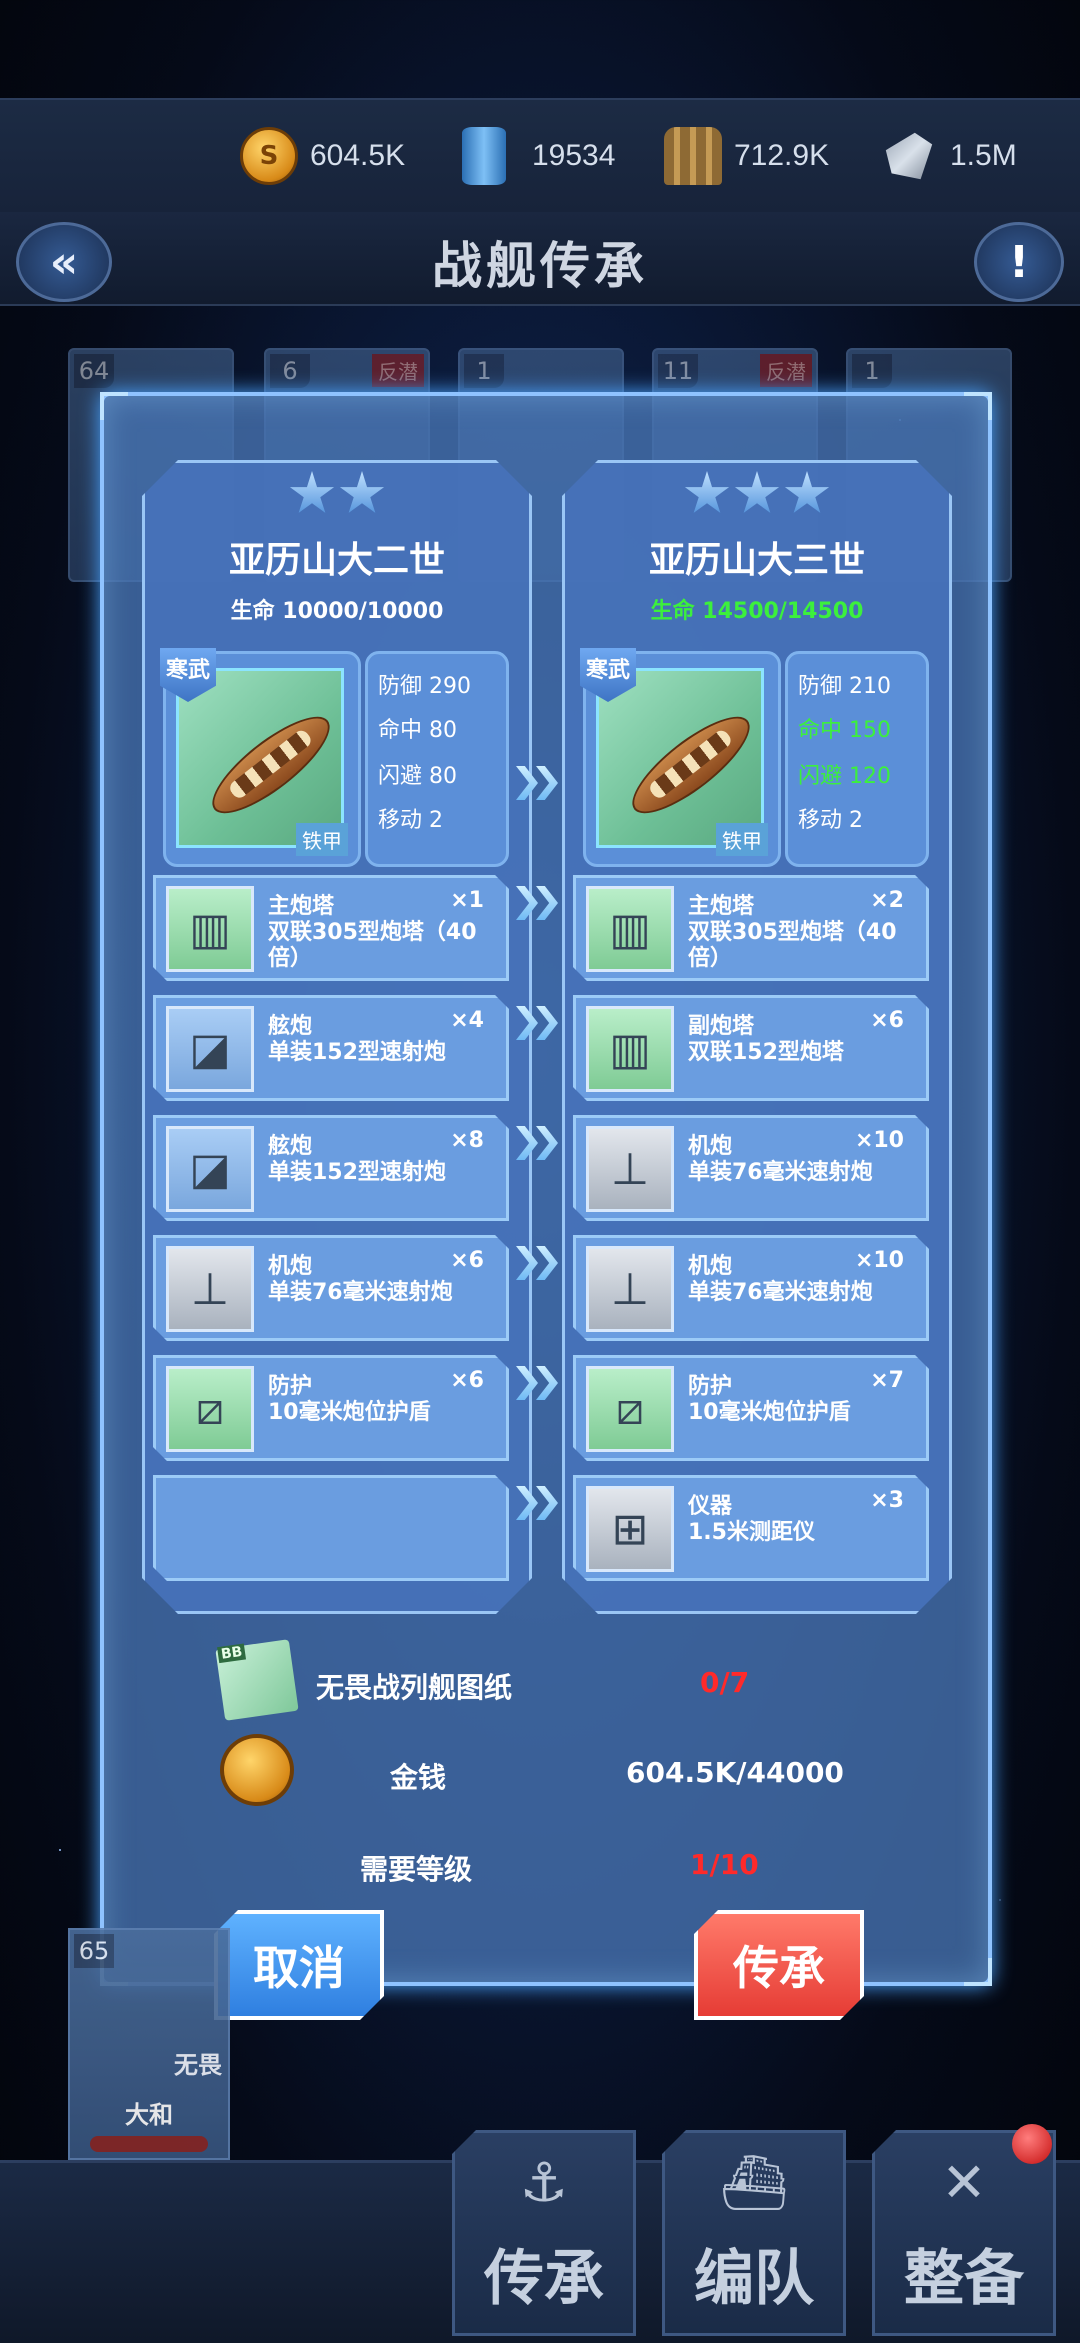 The height and width of the screenshot is (2343, 1080). Describe the element at coordinates (484, 156) in the screenshot. I see `oil-barrel-icon` at that location.